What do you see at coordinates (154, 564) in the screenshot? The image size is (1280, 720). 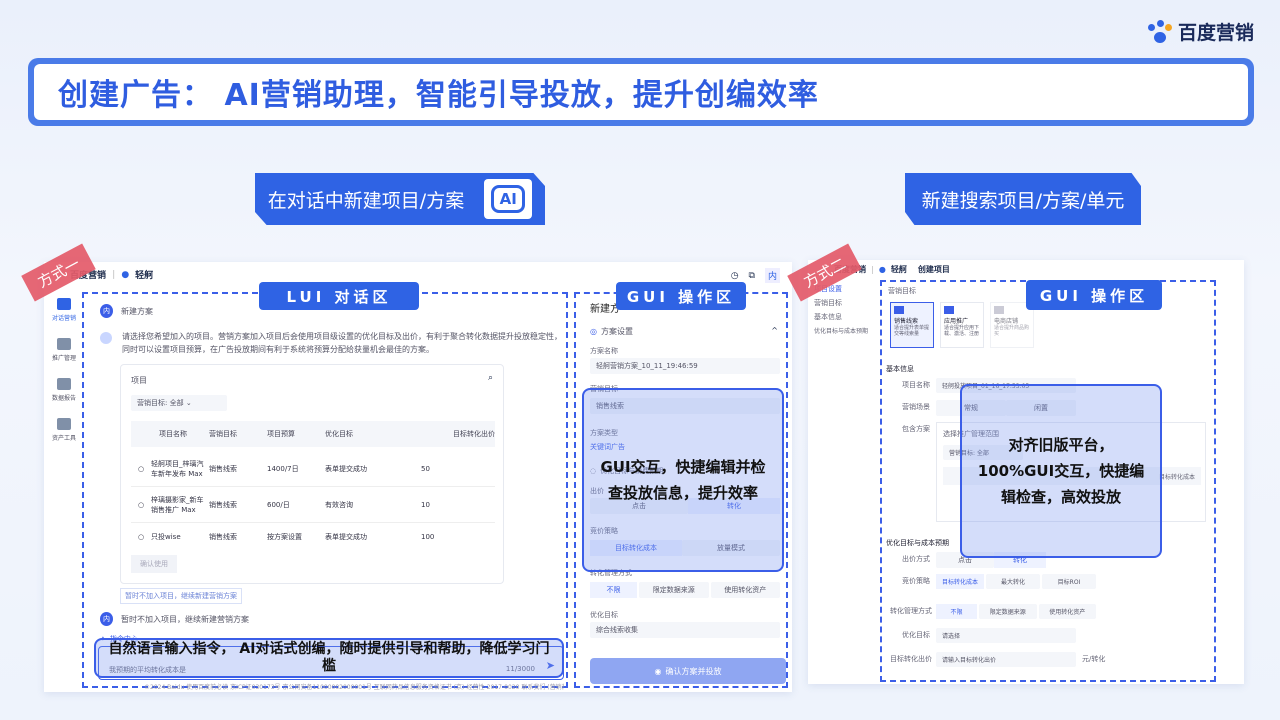 I see `confirm-button: 确认使用` at bounding box center [154, 564].